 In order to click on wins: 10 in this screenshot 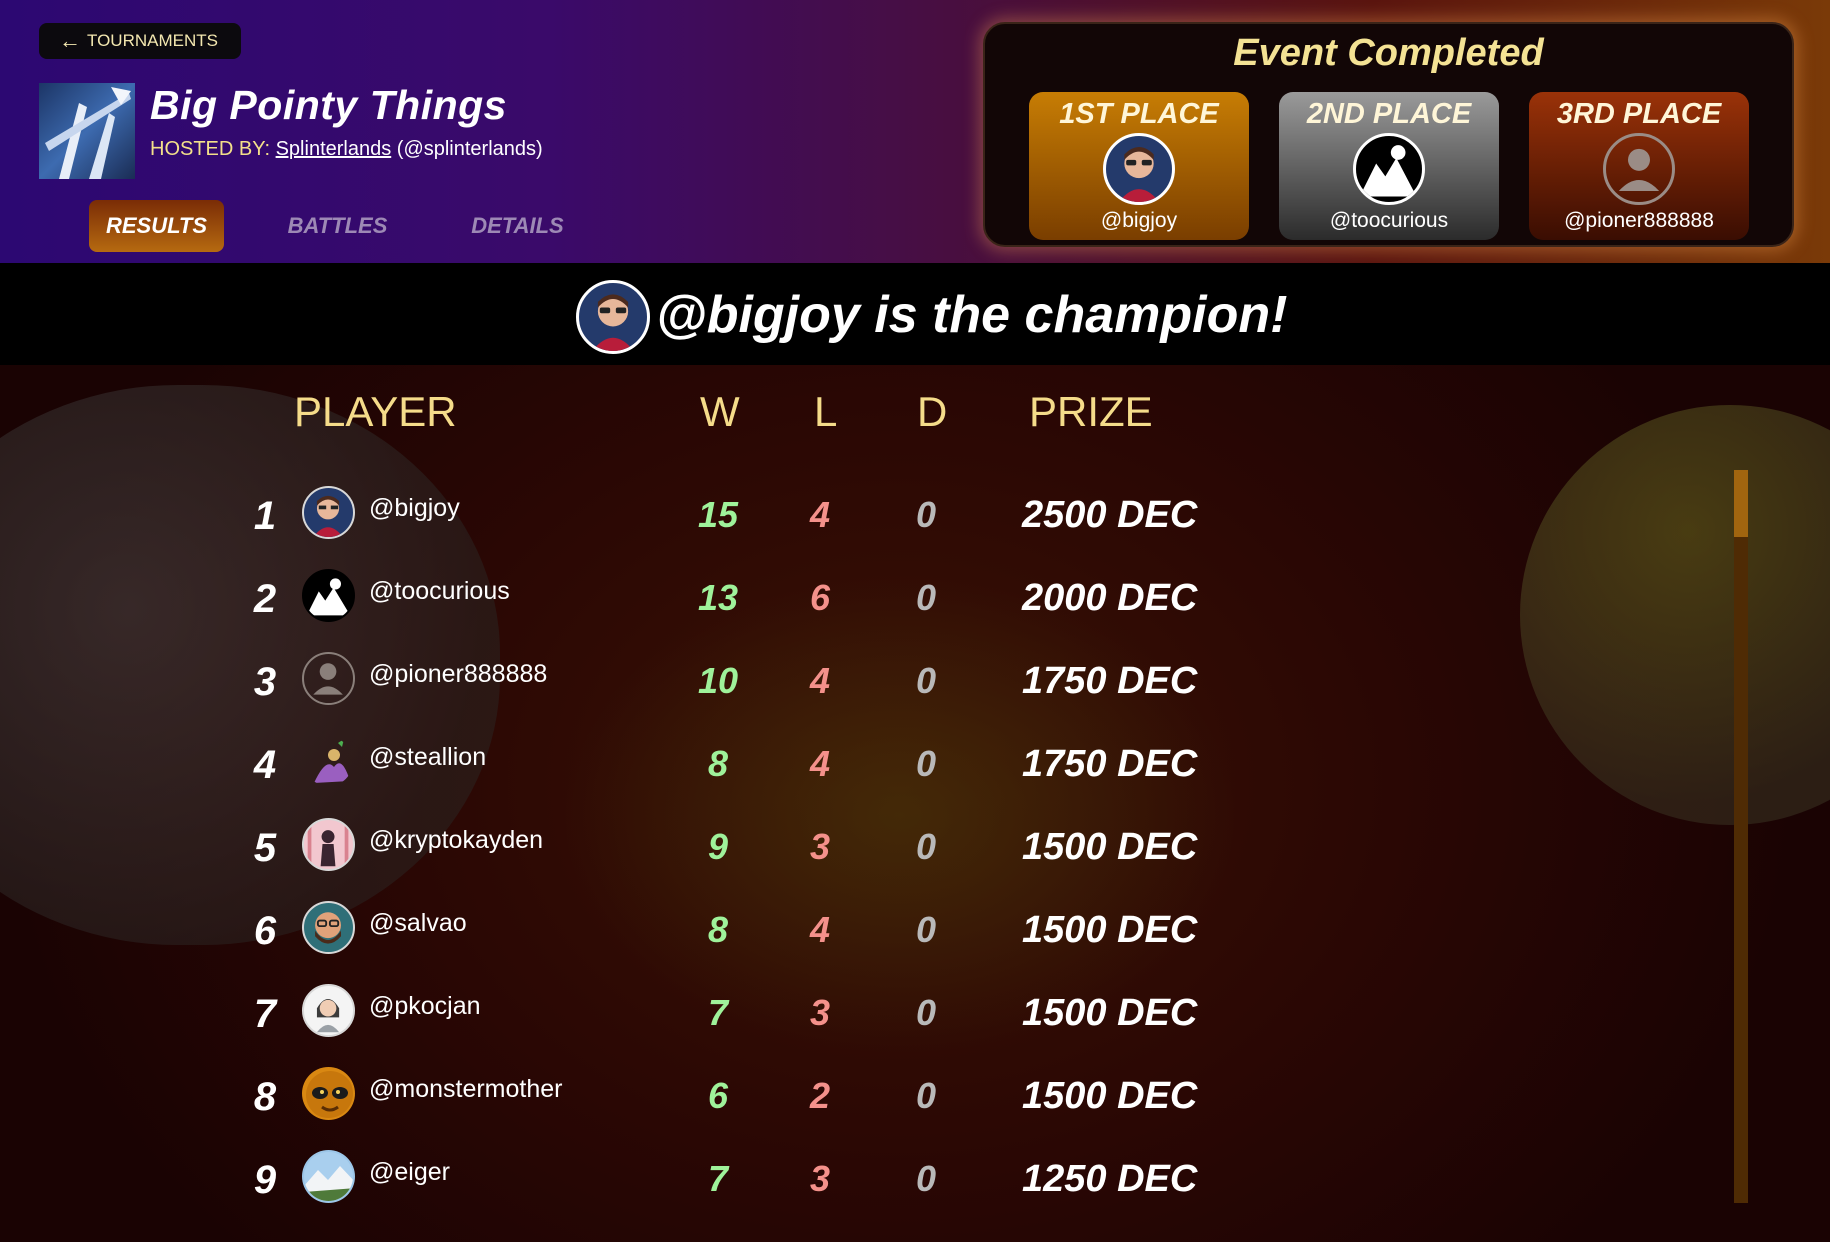, I will do `click(718, 680)`.